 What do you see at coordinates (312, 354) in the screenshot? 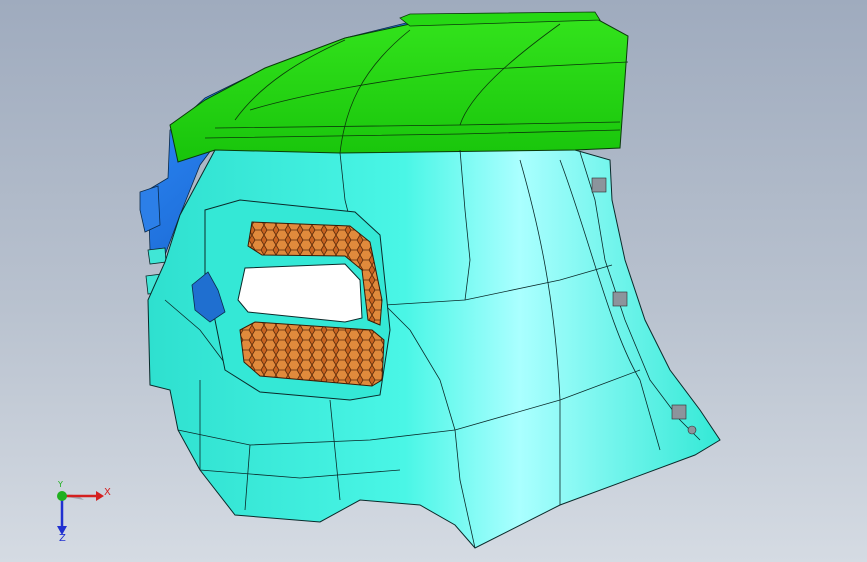
I see `grille-lower` at bounding box center [312, 354].